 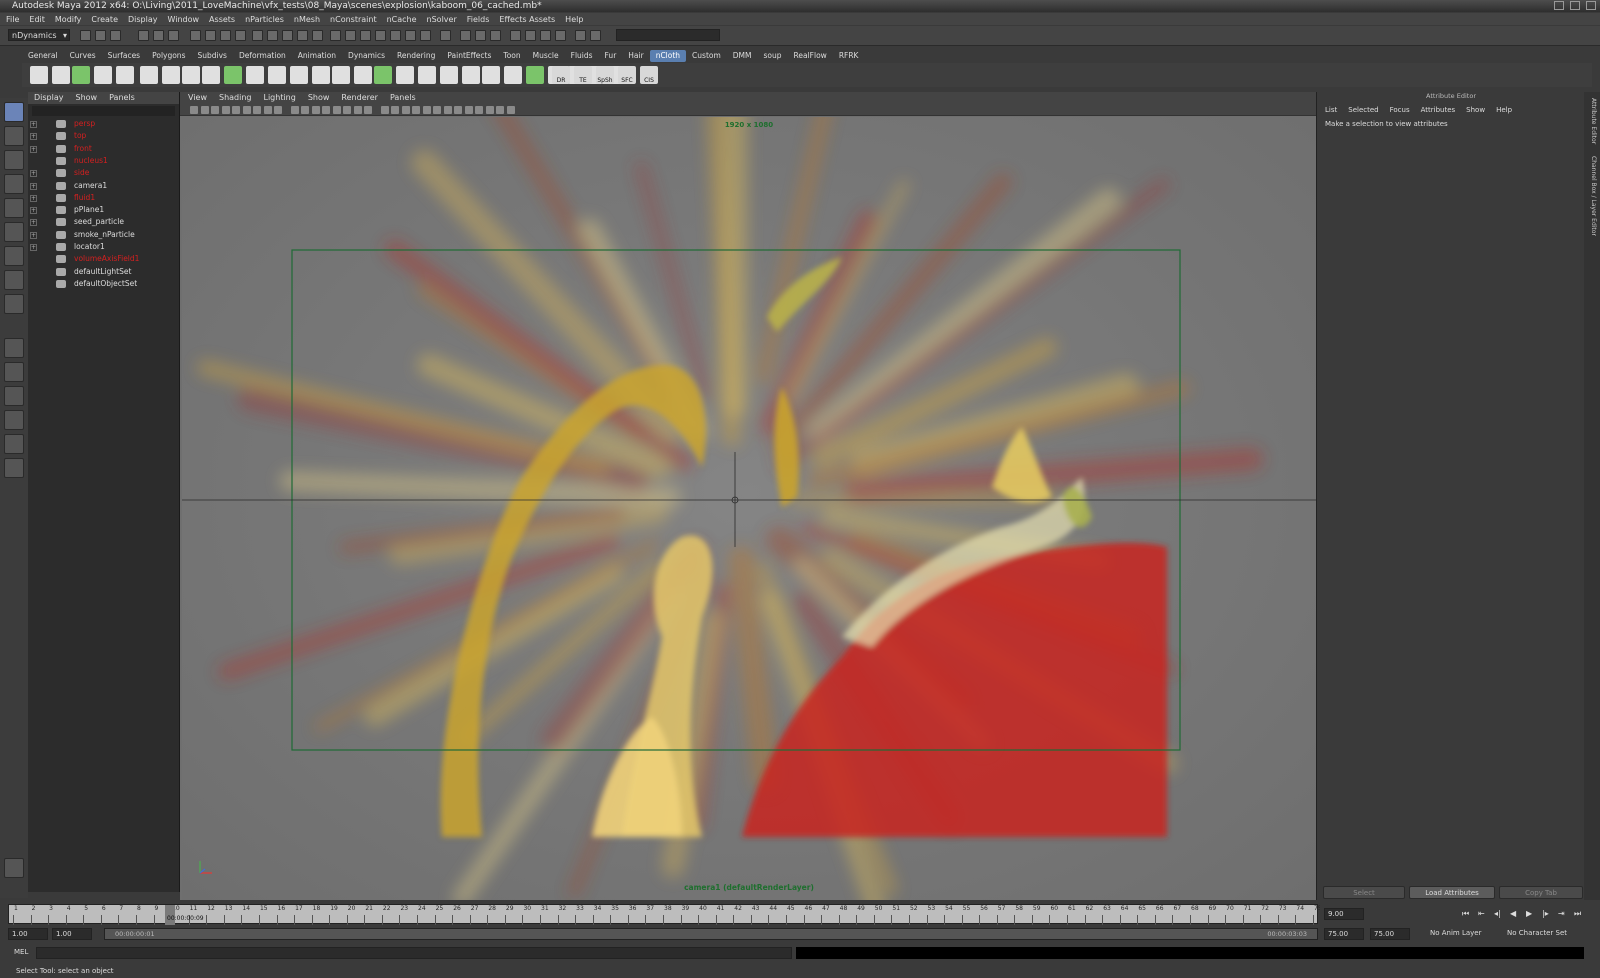 I want to click on viewport-menu-panels: Panels, so click(x=403, y=98).